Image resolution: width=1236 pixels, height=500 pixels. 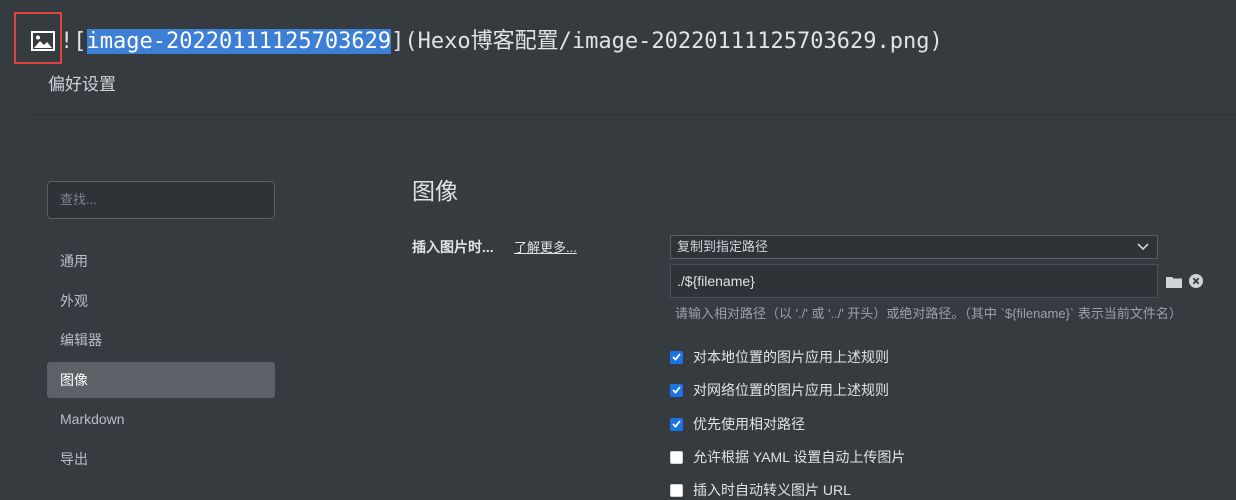 I want to click on option-escape-url: 插入时自动转义图片 URL, so click(x=760, y=490).